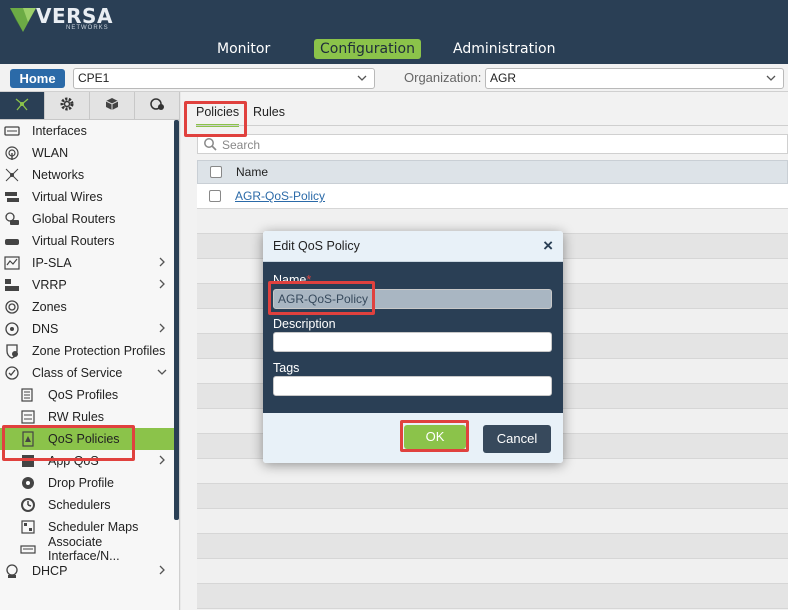 Image resolution: width=788 pixels, height=610 pixels. What do you see at coordinates (12, 131) in the screenshot?
I see `interfaces-icon` at bounding box center [12, 131].